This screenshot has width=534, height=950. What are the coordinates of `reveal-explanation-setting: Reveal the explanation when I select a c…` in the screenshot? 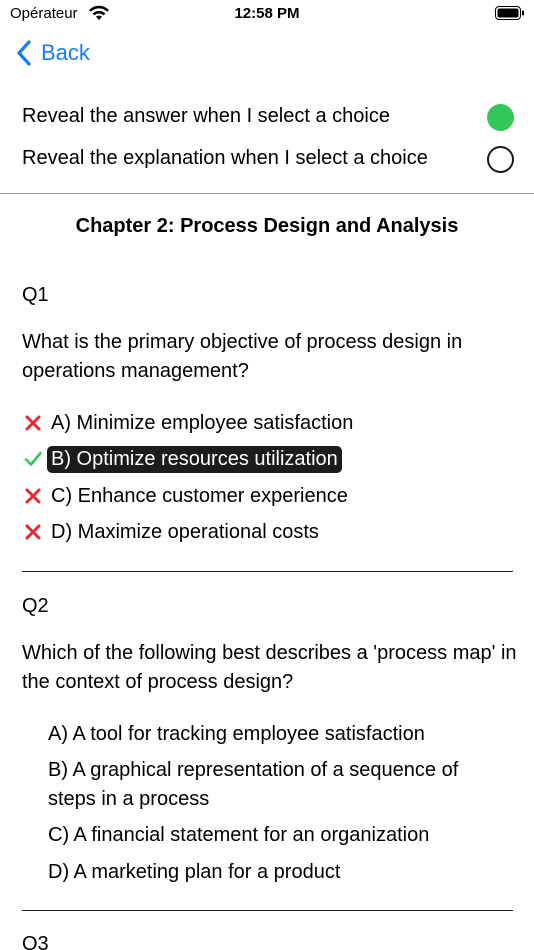 It's located at (267, 160).